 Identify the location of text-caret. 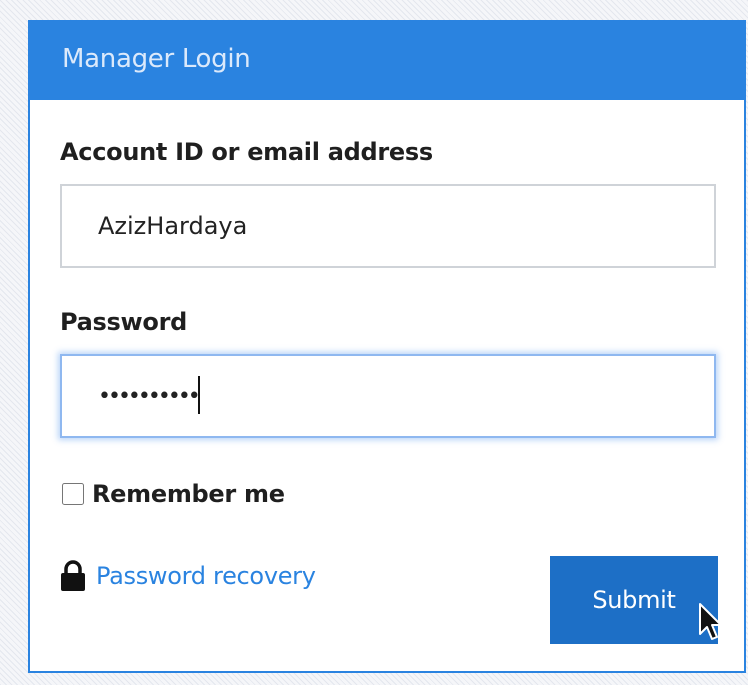
(199, 395).